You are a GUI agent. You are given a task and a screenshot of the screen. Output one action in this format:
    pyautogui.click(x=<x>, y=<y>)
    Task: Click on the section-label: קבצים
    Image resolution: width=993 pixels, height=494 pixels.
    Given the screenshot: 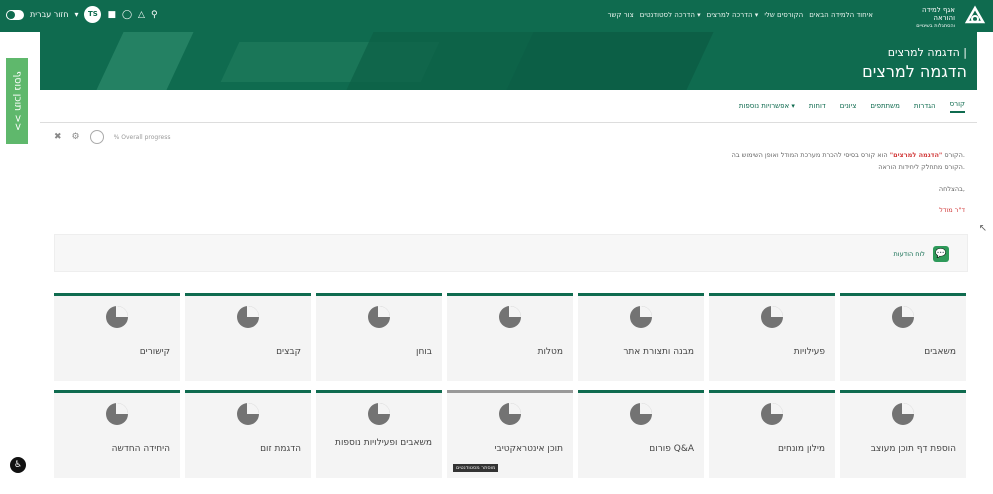 What is the action you would take?
    pyautogui.click(x=288, y=352)
    